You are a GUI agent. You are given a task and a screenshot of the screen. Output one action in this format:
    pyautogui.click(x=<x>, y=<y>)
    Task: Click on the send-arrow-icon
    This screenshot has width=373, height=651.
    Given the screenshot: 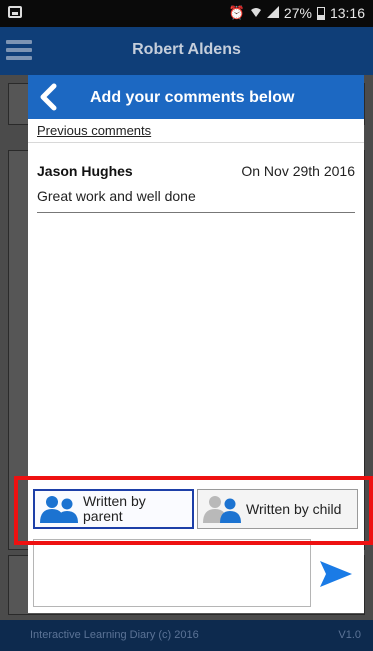 What is the action you would take?
    pyautogui.click(x=336, y=574)
    